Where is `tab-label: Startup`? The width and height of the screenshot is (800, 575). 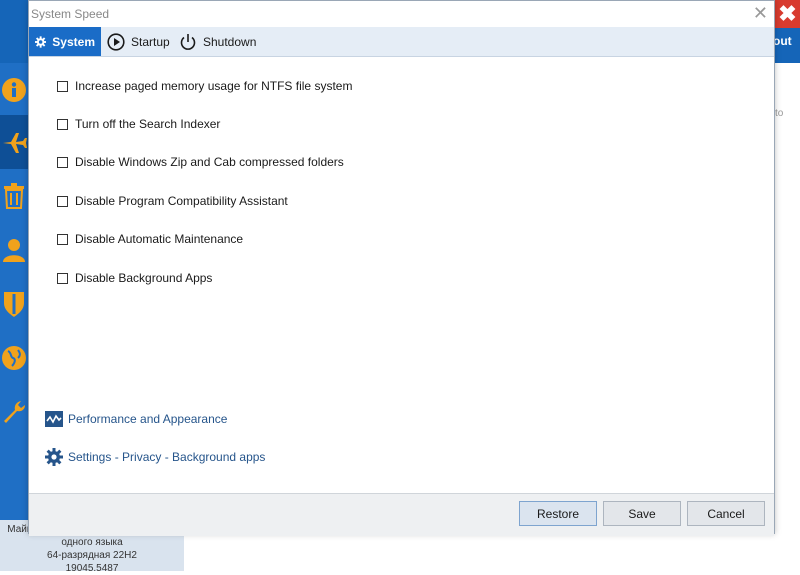
tab-label: Startup is located at coordinates (150, 41).